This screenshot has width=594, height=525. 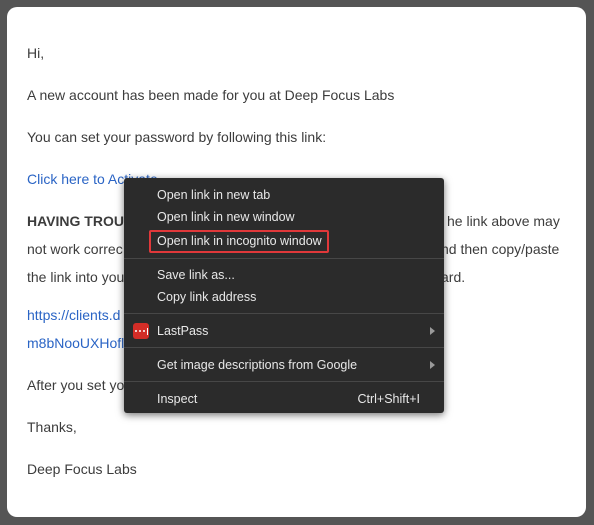 What do you see at coordinates (284, 331) in the screenshot?
I see `menu-lastpass: LastPass` at bounding box center [284, 331].